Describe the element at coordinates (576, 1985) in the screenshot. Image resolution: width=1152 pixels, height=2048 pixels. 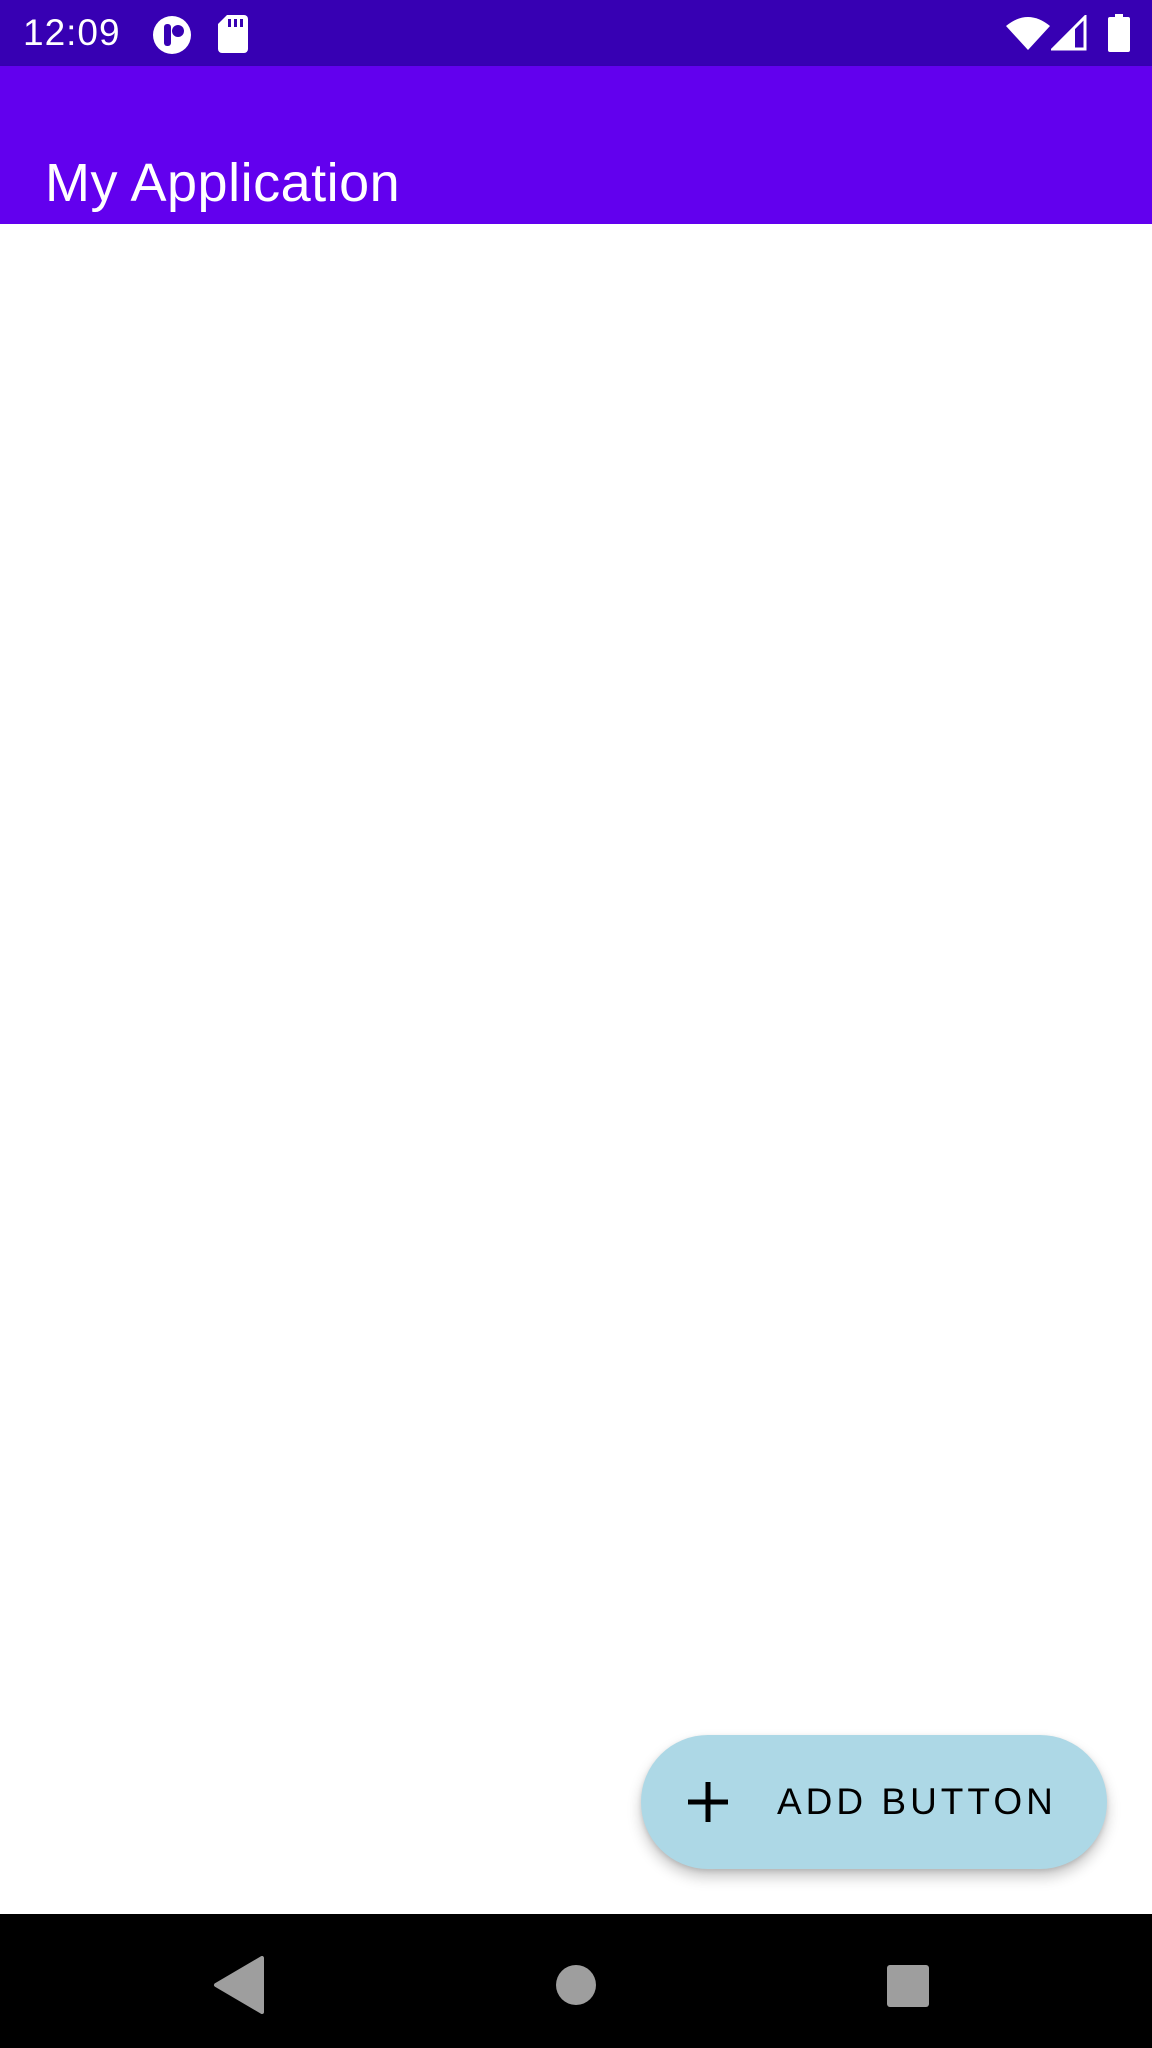
I see `home-icon` at that location.